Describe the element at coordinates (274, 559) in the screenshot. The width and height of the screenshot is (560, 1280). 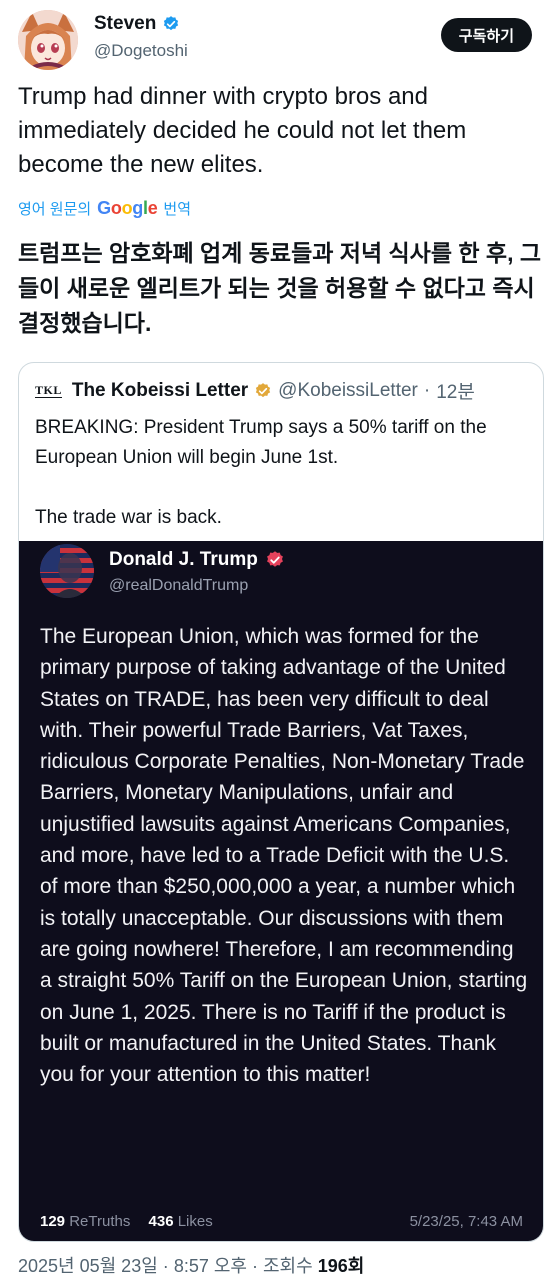
I see `verified-red-badge-icon` at that location.